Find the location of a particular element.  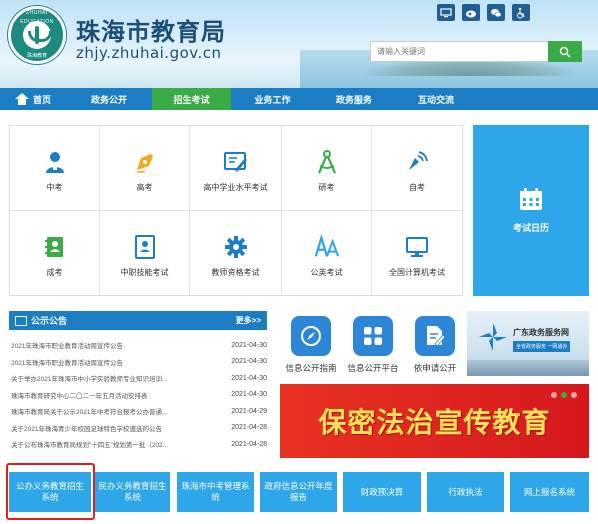

exam-tile-yankao: 研考 is located at coordinates (327, 168).